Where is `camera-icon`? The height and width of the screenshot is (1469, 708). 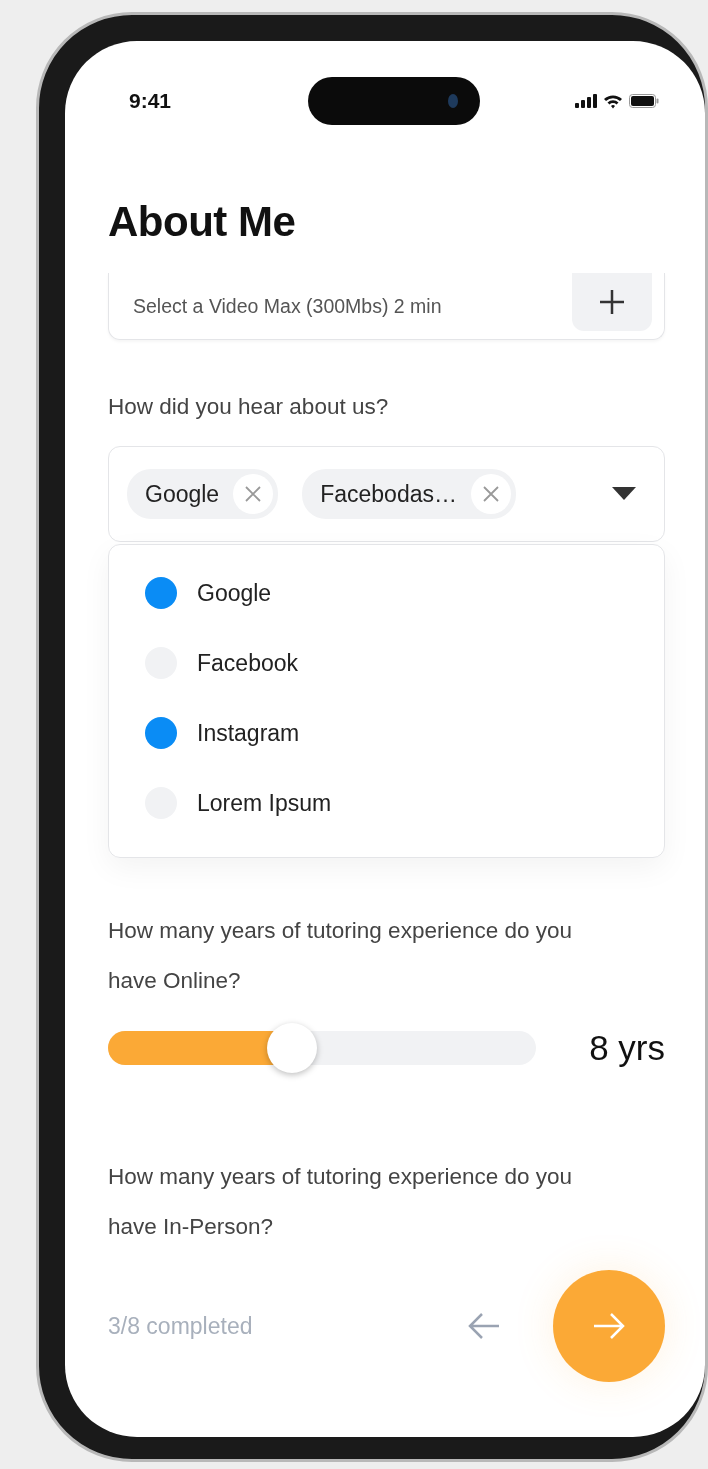
camera-icon is located at coordinates (453, 101).